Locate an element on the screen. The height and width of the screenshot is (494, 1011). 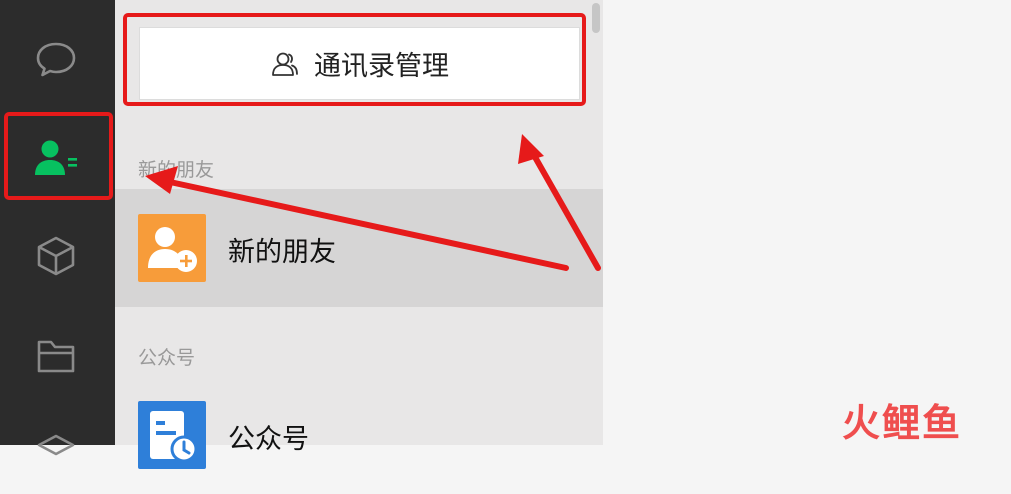
sidebar is located at coordinates (57, 228).